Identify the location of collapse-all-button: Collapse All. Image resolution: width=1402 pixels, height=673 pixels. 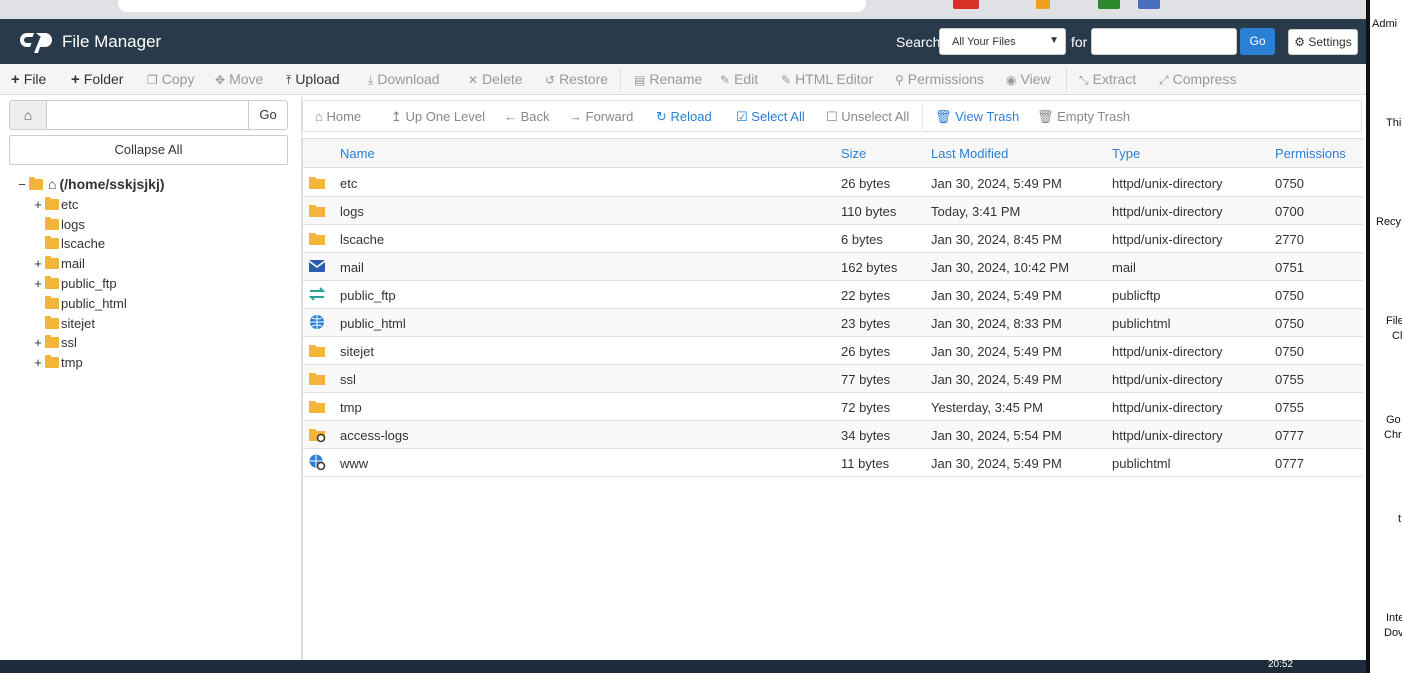
(148, 150).